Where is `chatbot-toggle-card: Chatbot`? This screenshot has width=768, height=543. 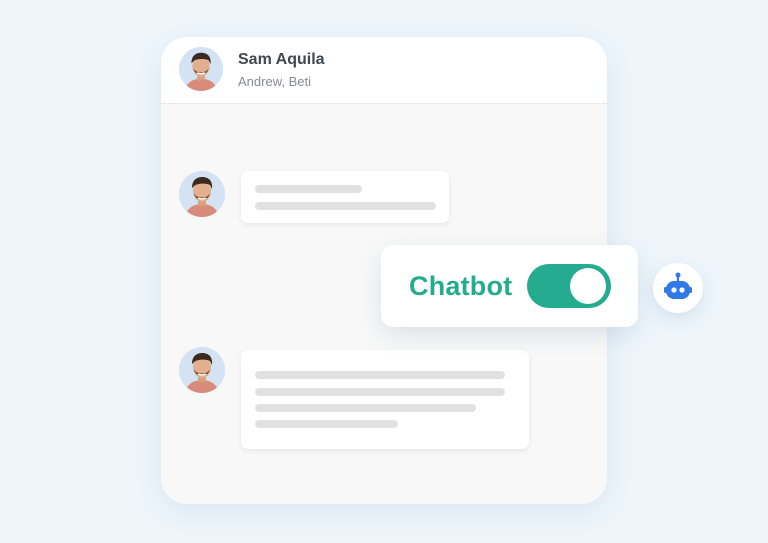
chatbot-toggle-card: Chatbot is located at coordinates (509, 286).